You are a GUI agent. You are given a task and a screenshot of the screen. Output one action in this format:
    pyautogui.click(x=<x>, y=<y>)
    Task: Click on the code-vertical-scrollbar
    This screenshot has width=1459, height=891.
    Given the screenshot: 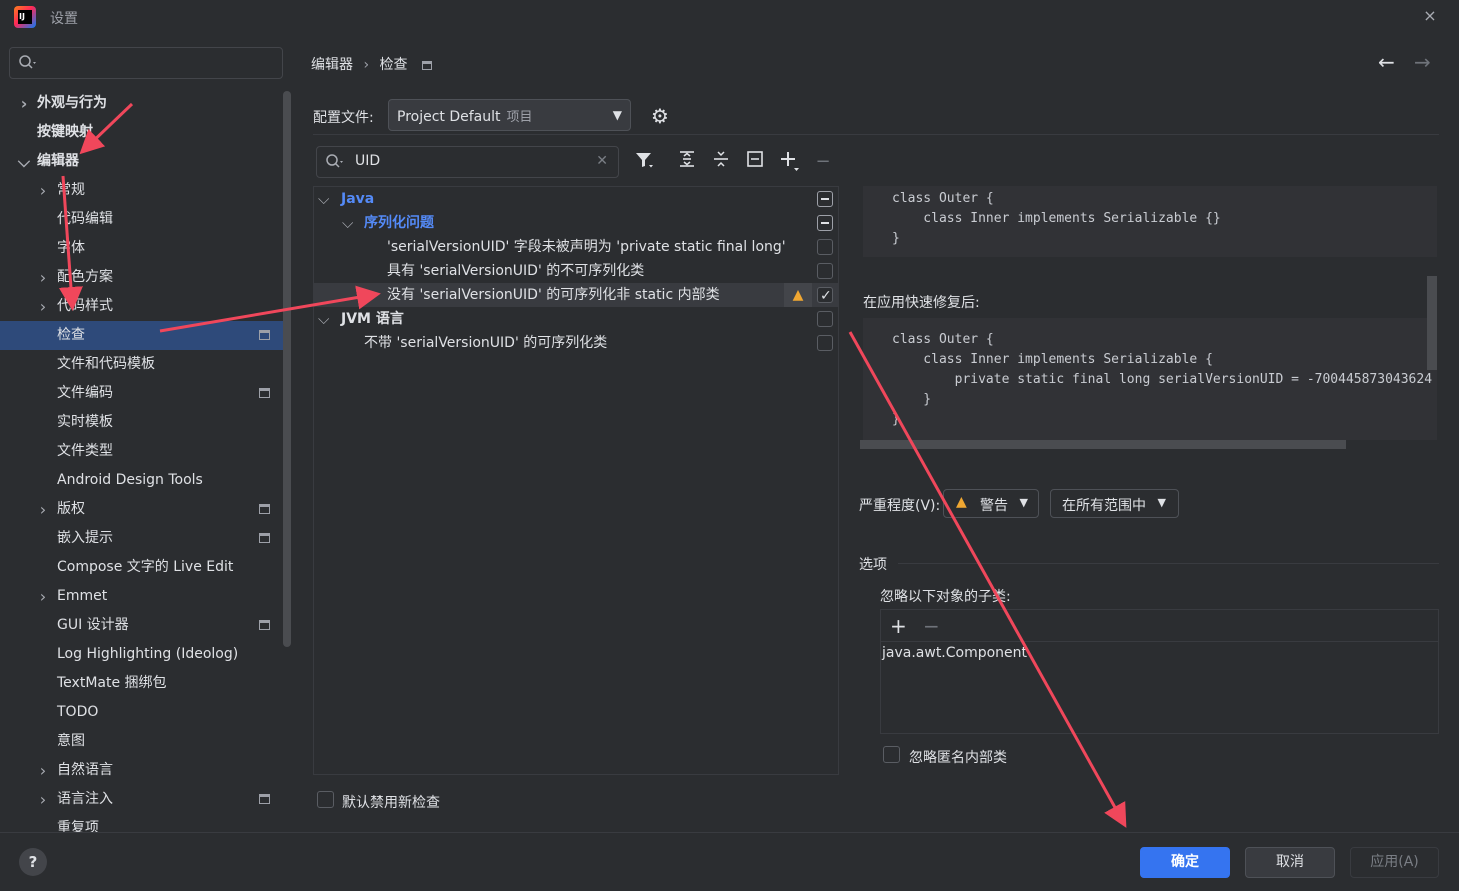 What is the action you would take?
    pyautogui.click(x=1432, y=323)
    